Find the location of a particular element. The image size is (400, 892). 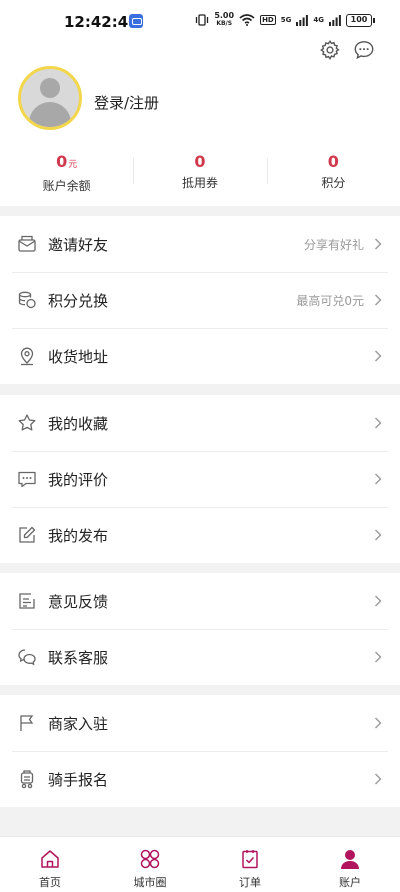

bottom-tab-bar: 首页 城市圈 订单 账户 is located at coordinates (200, 864).